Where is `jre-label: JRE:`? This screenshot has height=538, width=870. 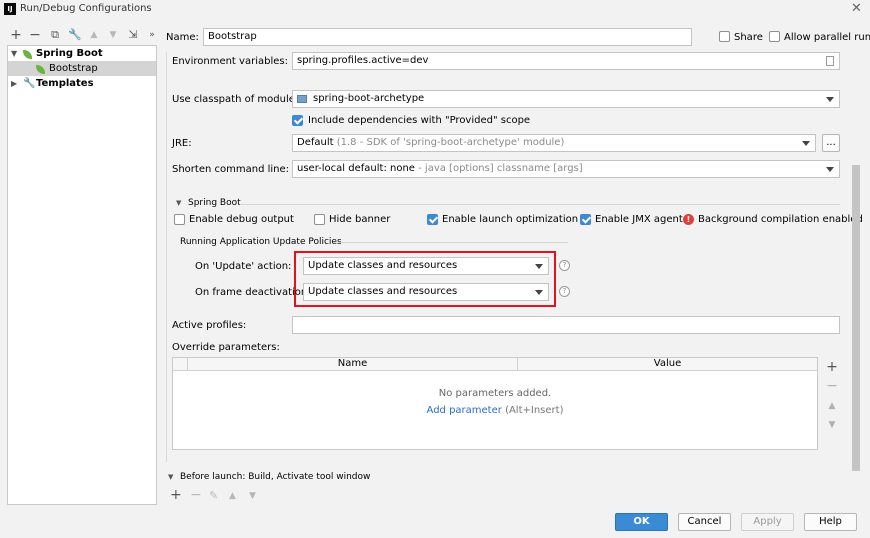
jre-label: JRE: is located at coordinates (182, 143).